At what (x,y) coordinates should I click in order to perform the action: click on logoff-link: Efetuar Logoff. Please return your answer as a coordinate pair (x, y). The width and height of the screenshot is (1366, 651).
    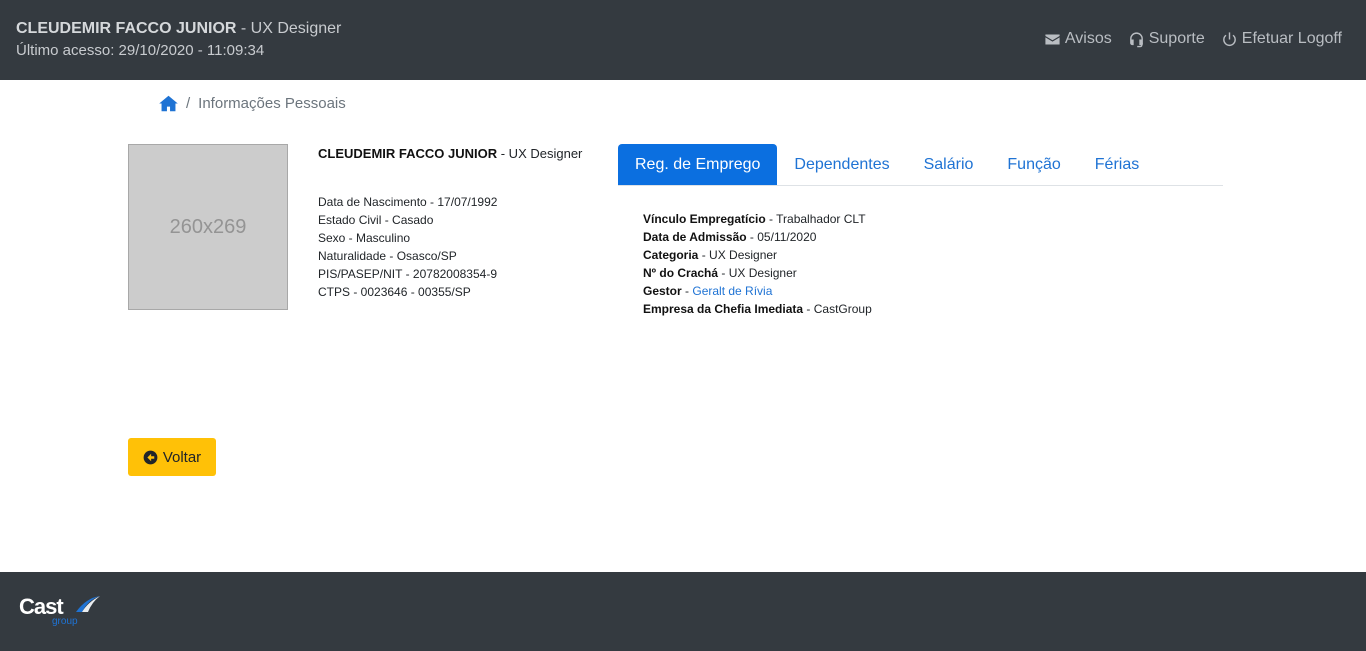
    Looking at the image, I should click on (1281, 39).